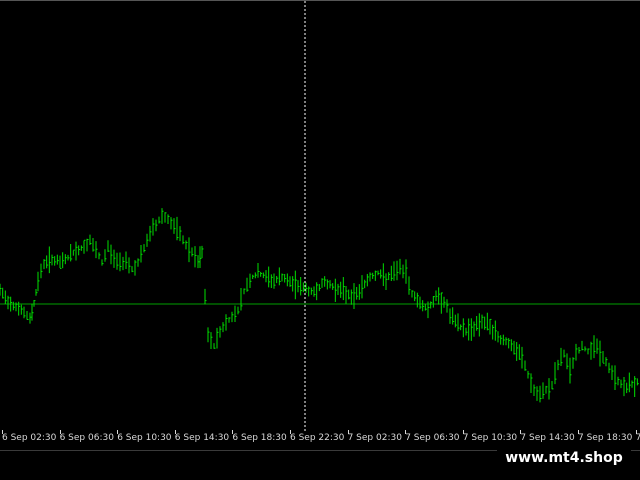  I want to click on time-axis-label: 7 Sep 02:30, so click(374, 438).